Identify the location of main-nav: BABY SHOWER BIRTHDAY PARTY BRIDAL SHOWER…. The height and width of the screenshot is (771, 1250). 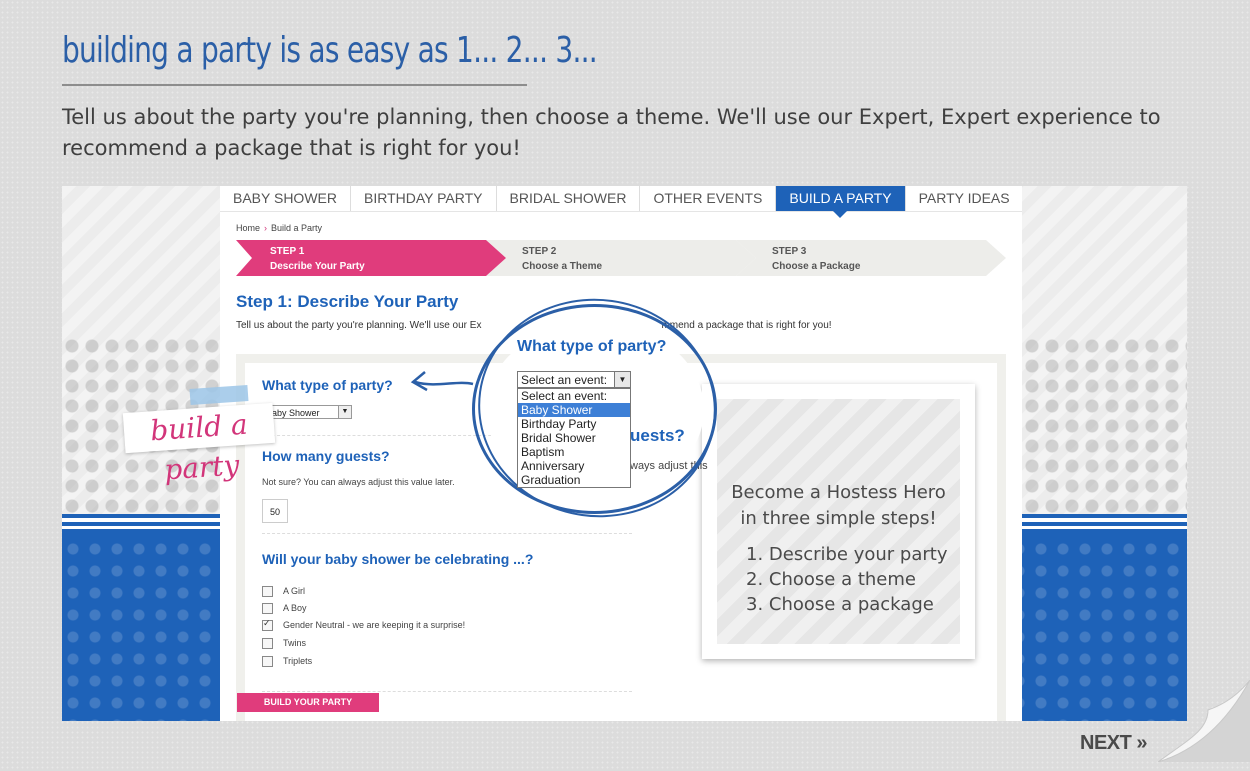
(621, 202).